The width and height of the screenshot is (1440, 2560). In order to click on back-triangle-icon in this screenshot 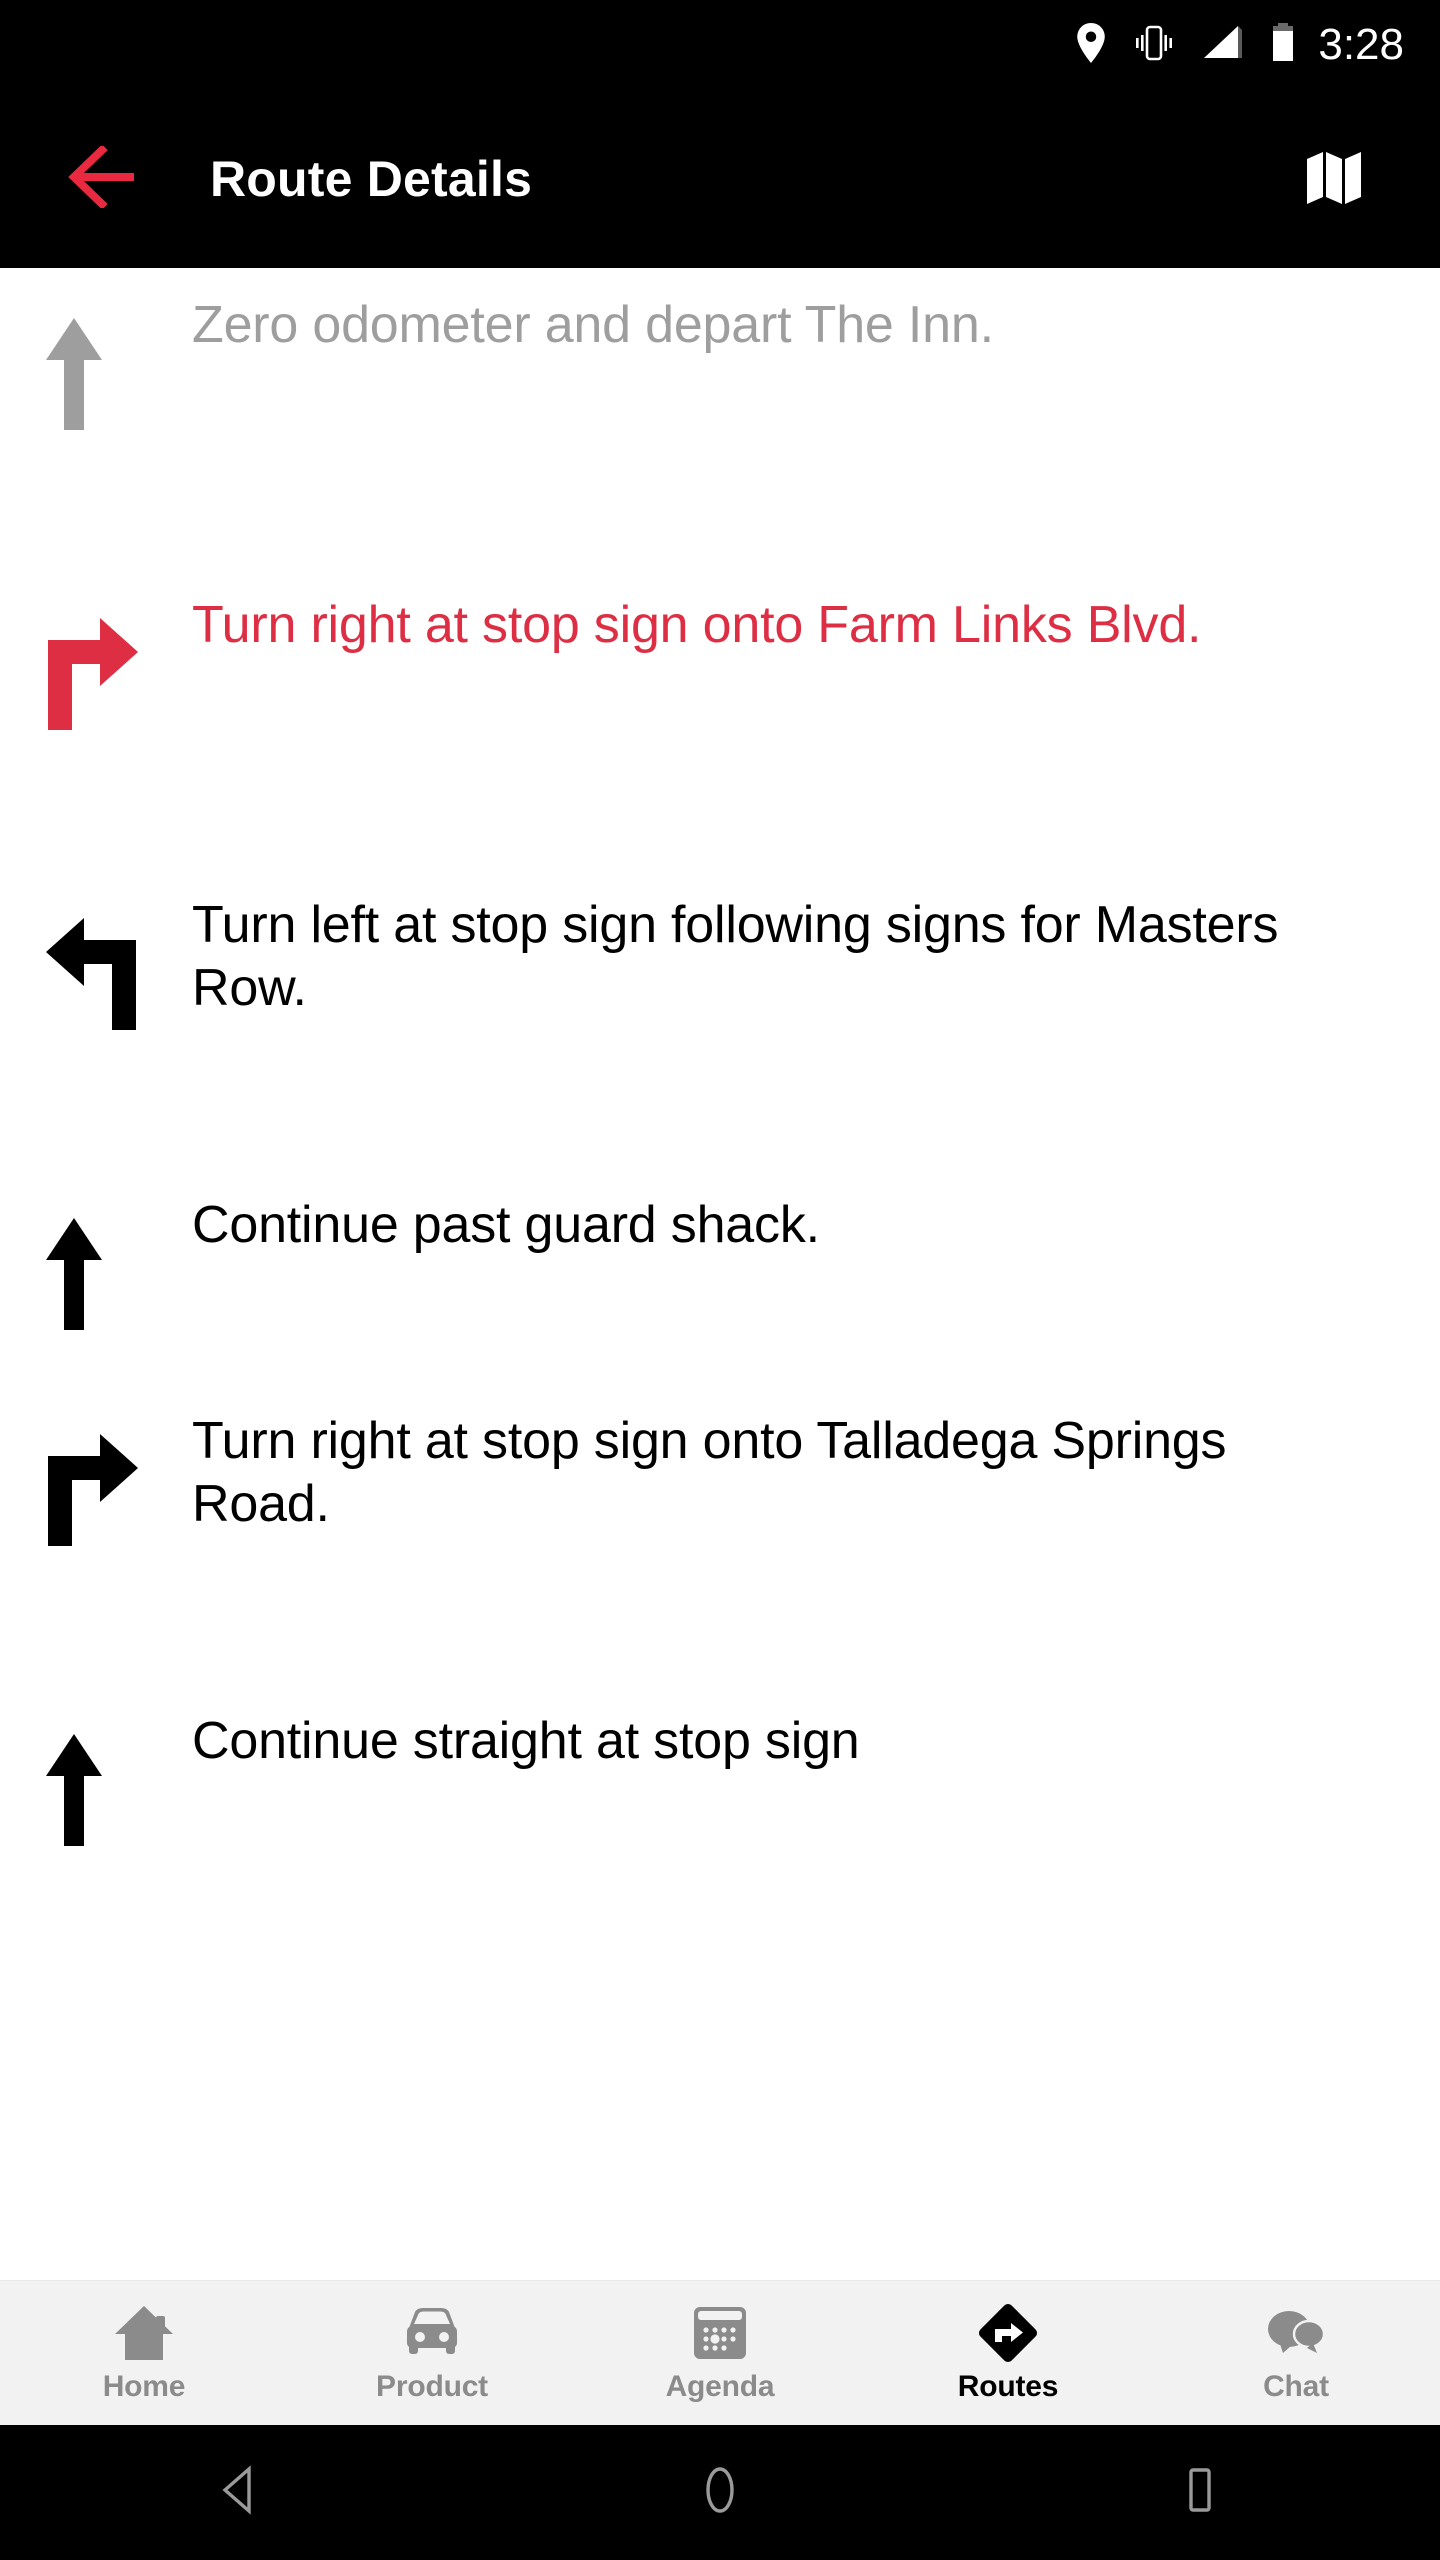, I will do `click(240, 2492)`.